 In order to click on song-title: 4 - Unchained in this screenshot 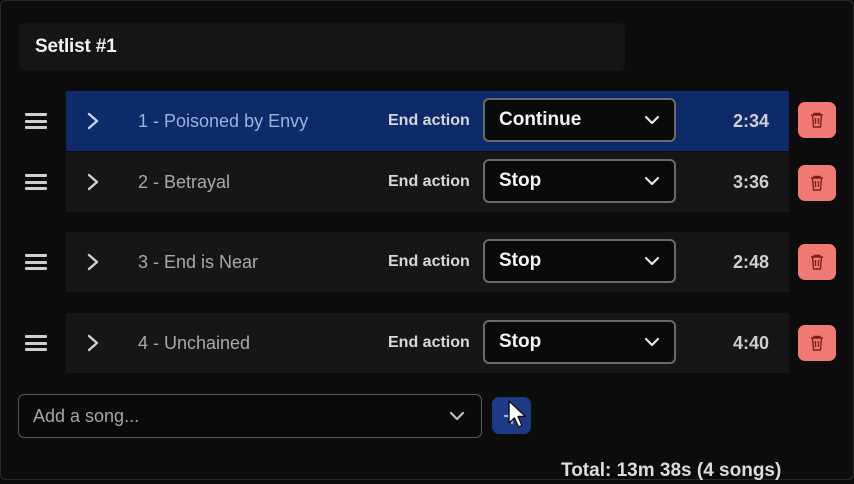, I will do `click(194, 343)`.